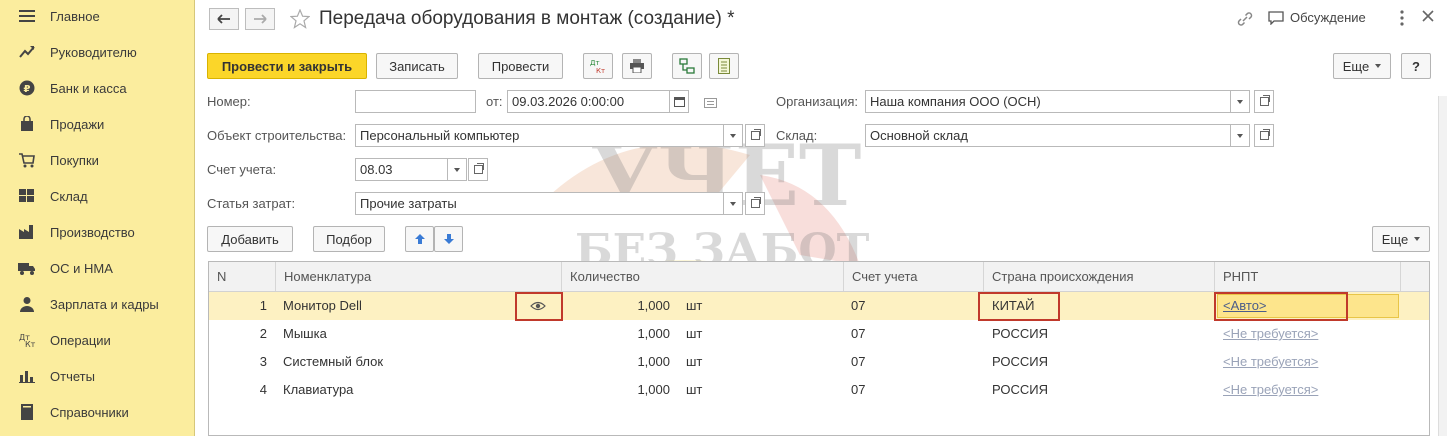  I want to click on more-button: Еще, so click(1362, 66).